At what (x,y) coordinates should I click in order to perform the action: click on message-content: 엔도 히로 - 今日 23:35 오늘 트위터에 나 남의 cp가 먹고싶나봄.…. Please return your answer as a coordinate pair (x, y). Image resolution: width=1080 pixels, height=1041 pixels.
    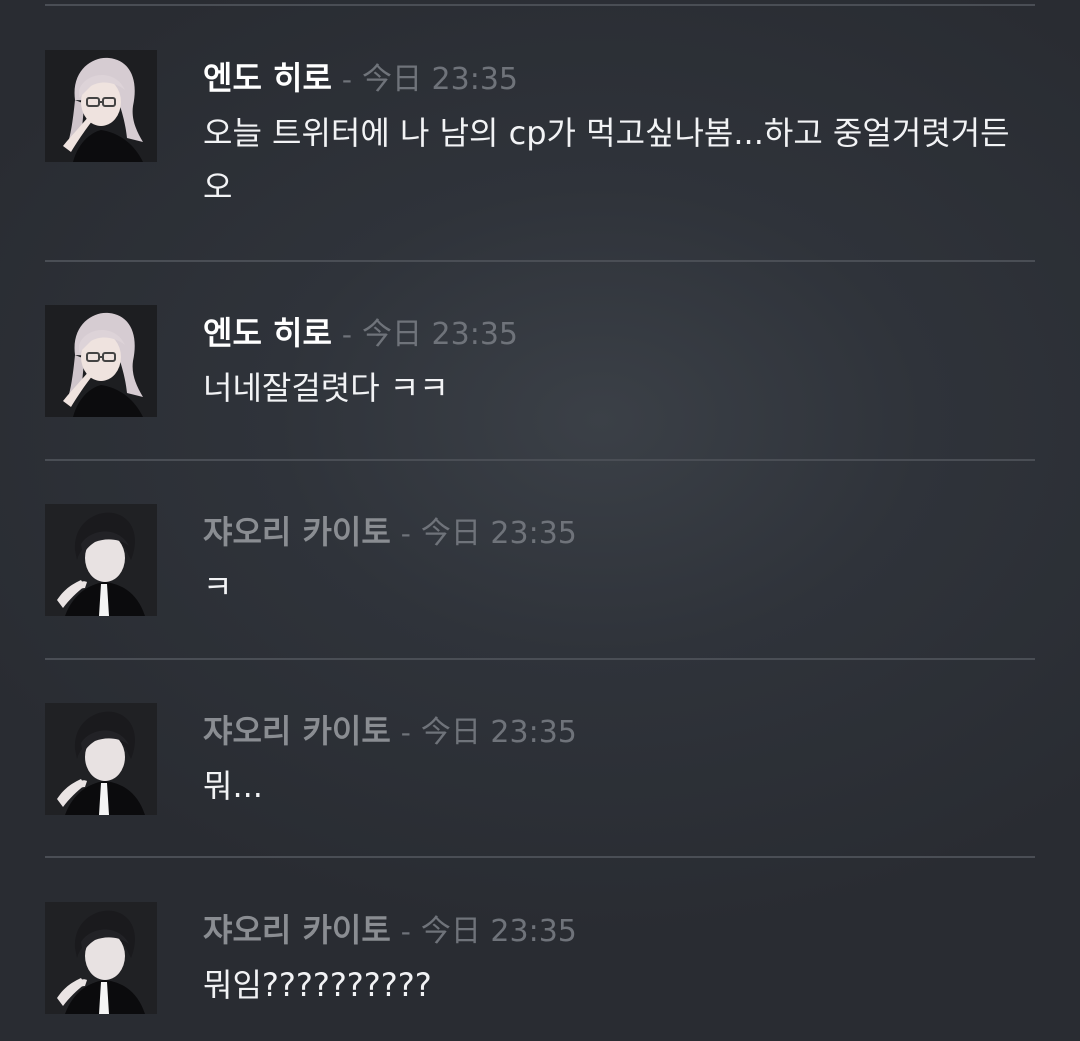
    Looking at the image, I should click on (619, 132).